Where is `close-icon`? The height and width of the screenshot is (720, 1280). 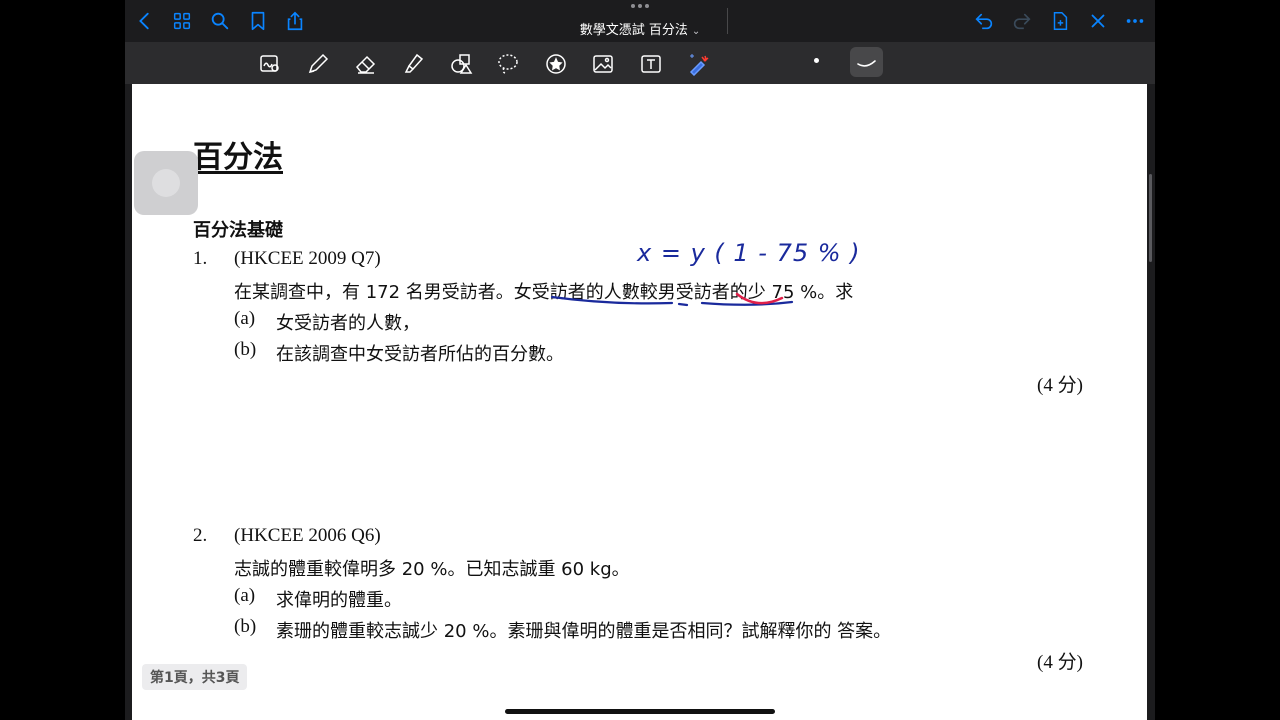
close-icon is located at coordinates (1098, 21).